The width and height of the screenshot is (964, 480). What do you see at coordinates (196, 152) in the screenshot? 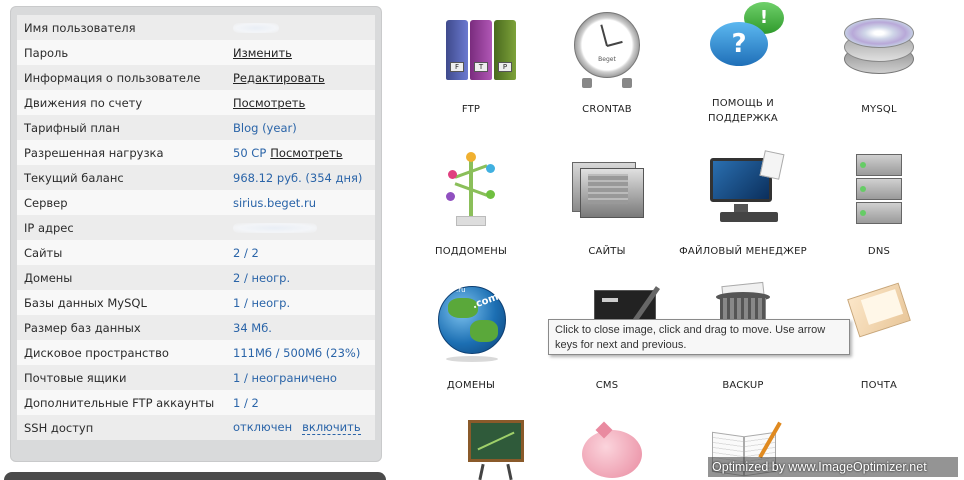
I see `row-allowed-load: Разрешенная нагрузка 50 CP Посмотреть` at bounding box center [196, 152].